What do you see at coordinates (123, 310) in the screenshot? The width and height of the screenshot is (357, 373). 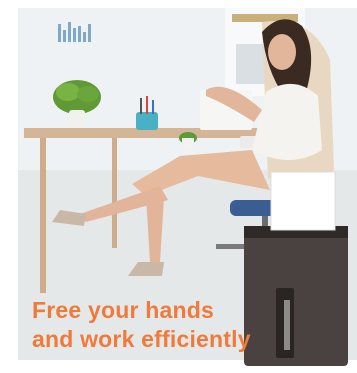 I see `caption-line-1: Free your hands` at bounding box center [123, 310].